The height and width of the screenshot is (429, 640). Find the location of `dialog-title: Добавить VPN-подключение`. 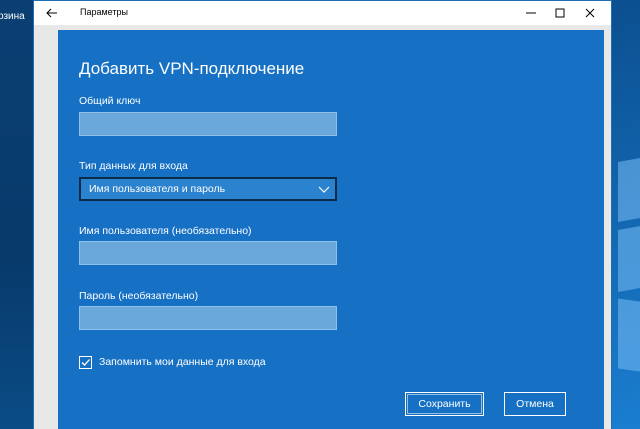

dialog-title: Добавить VPN-подключение is located at coordinates (192, 68).